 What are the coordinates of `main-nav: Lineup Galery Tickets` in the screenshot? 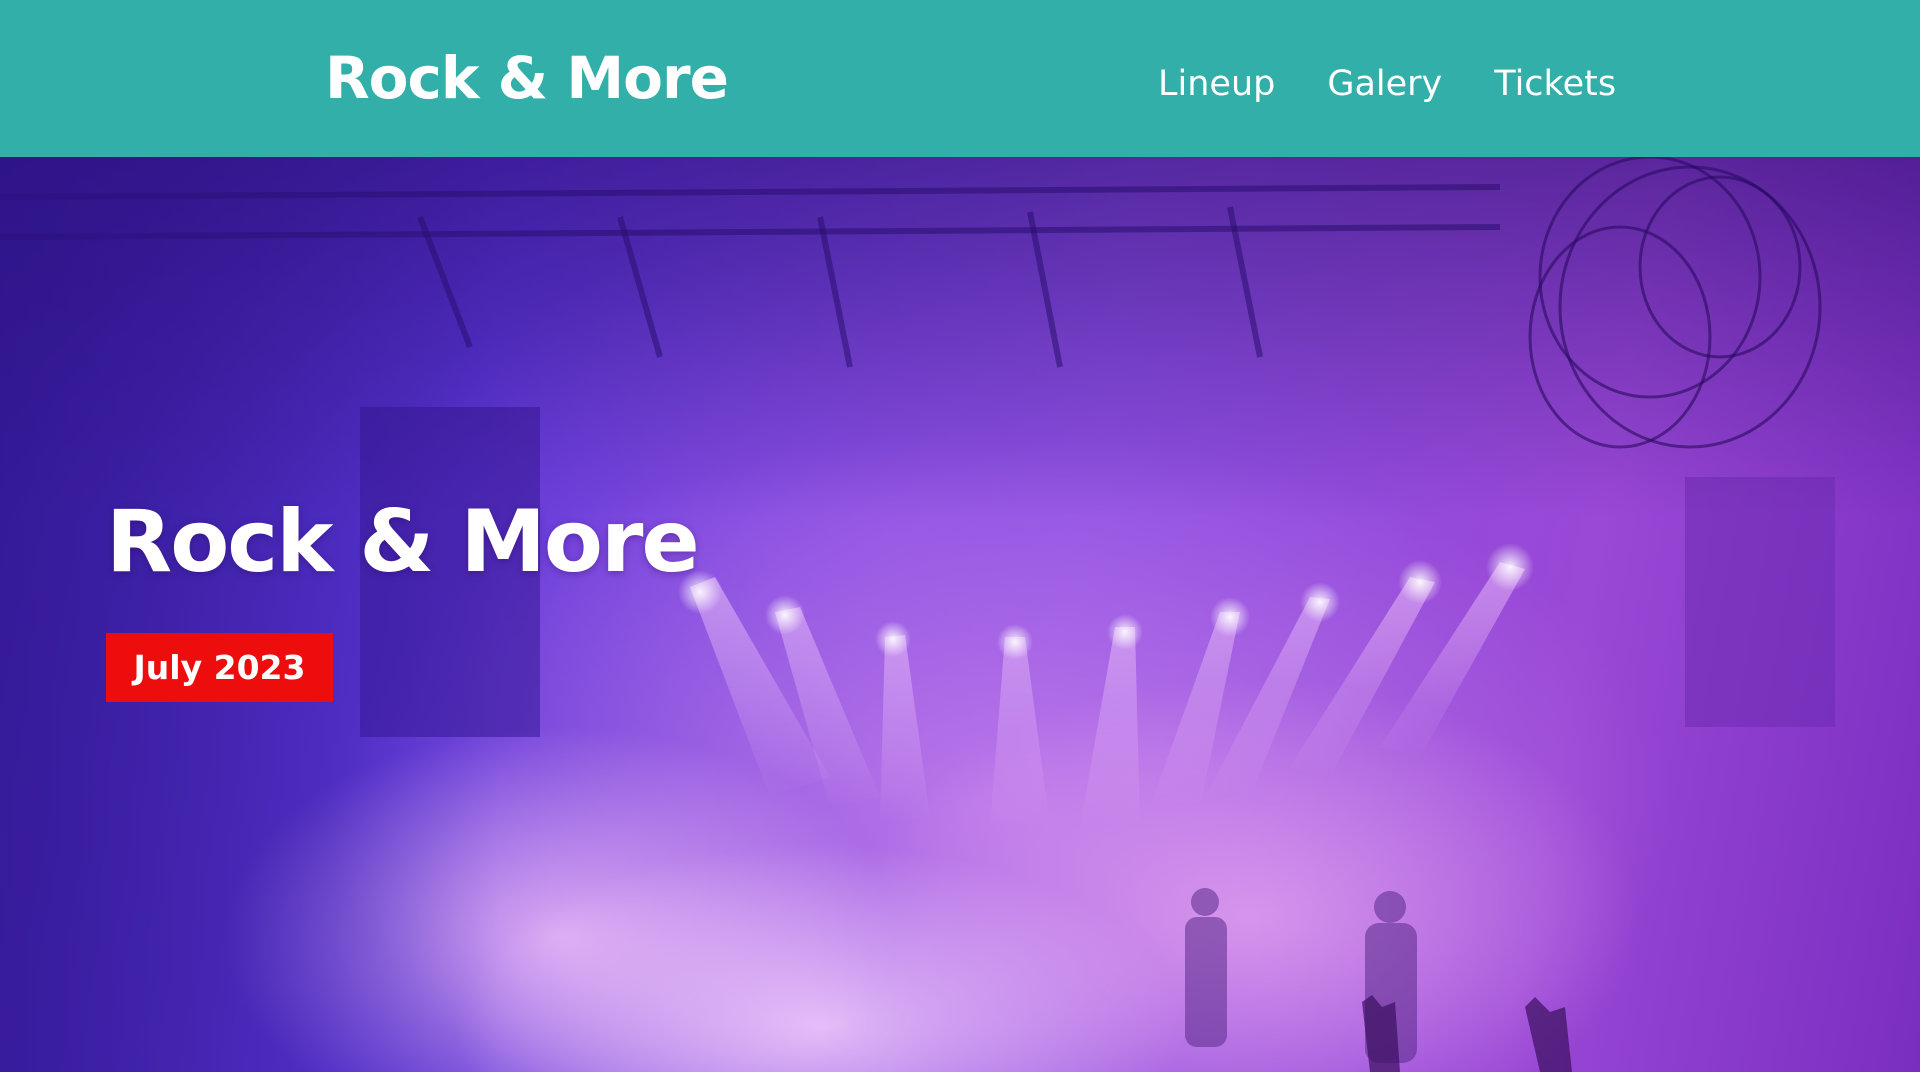 It's located at (1387, 84).